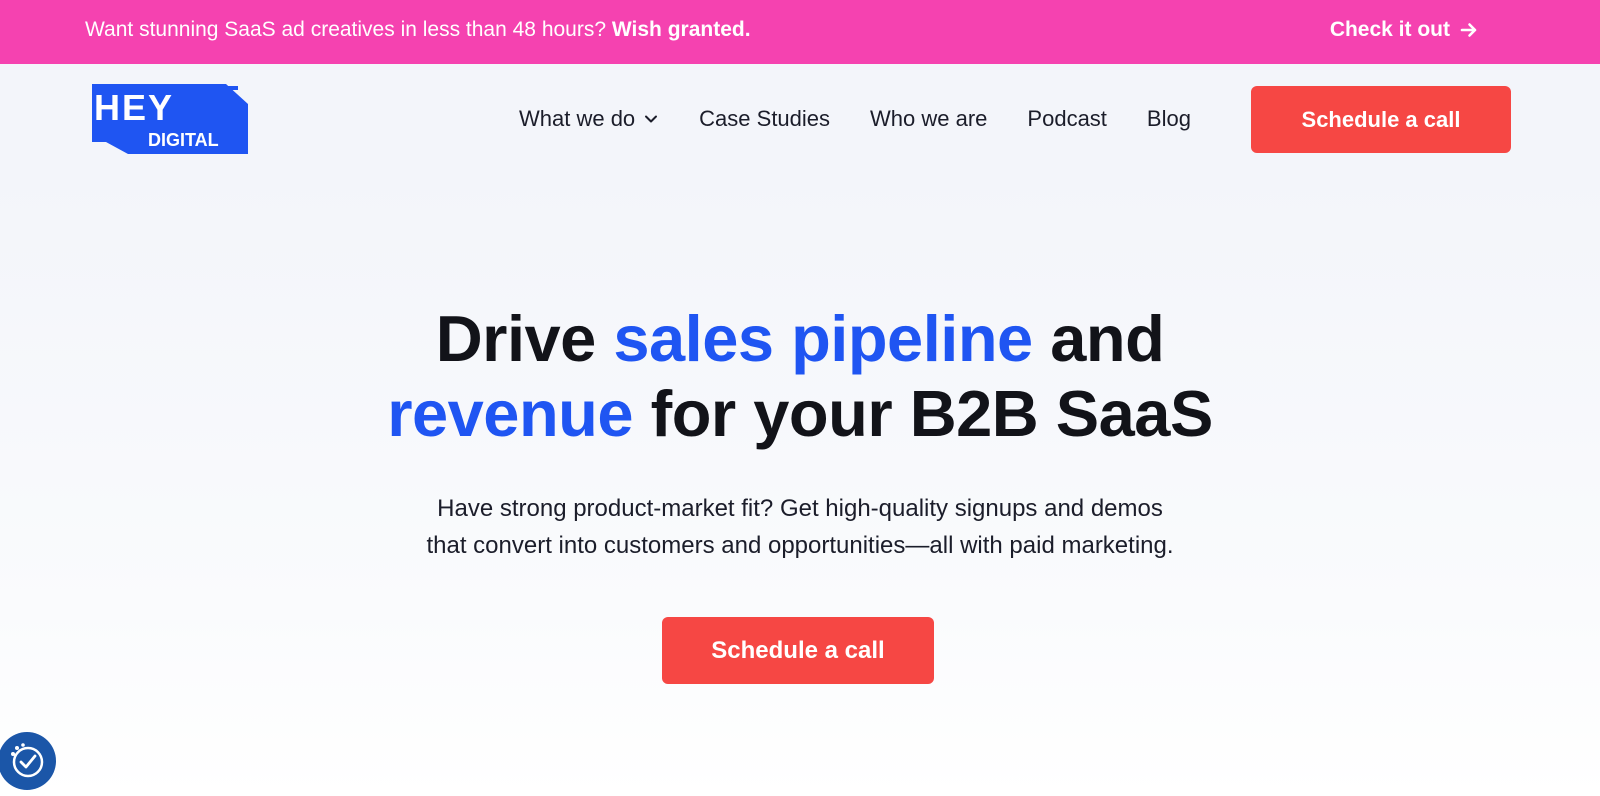 The width and height of the screenshot is (1600, 796). I want to click on svg-text: DIGITAL, so click(183, 140).